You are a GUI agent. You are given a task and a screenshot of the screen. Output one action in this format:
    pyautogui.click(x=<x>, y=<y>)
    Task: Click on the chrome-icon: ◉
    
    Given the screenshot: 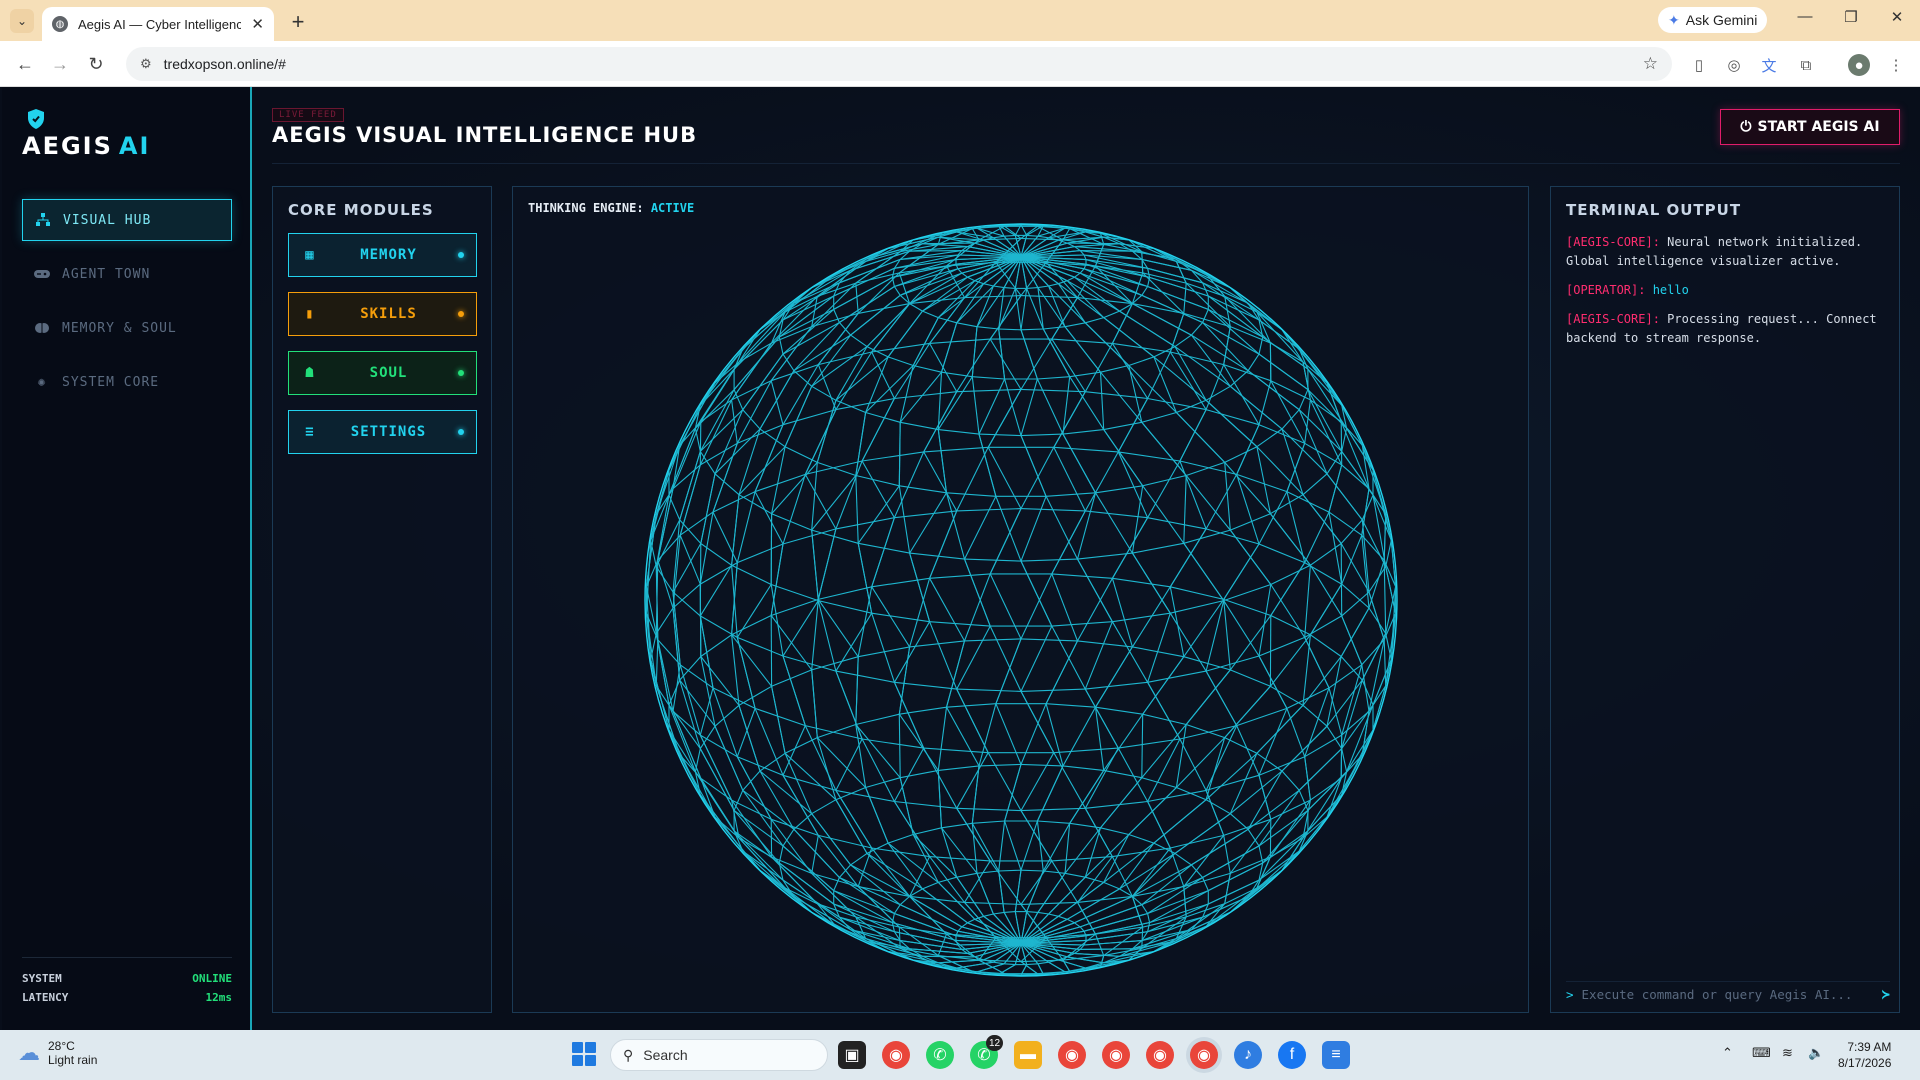 What is the action you would take?
    pyautogui.click(x=896, y=1055)
    